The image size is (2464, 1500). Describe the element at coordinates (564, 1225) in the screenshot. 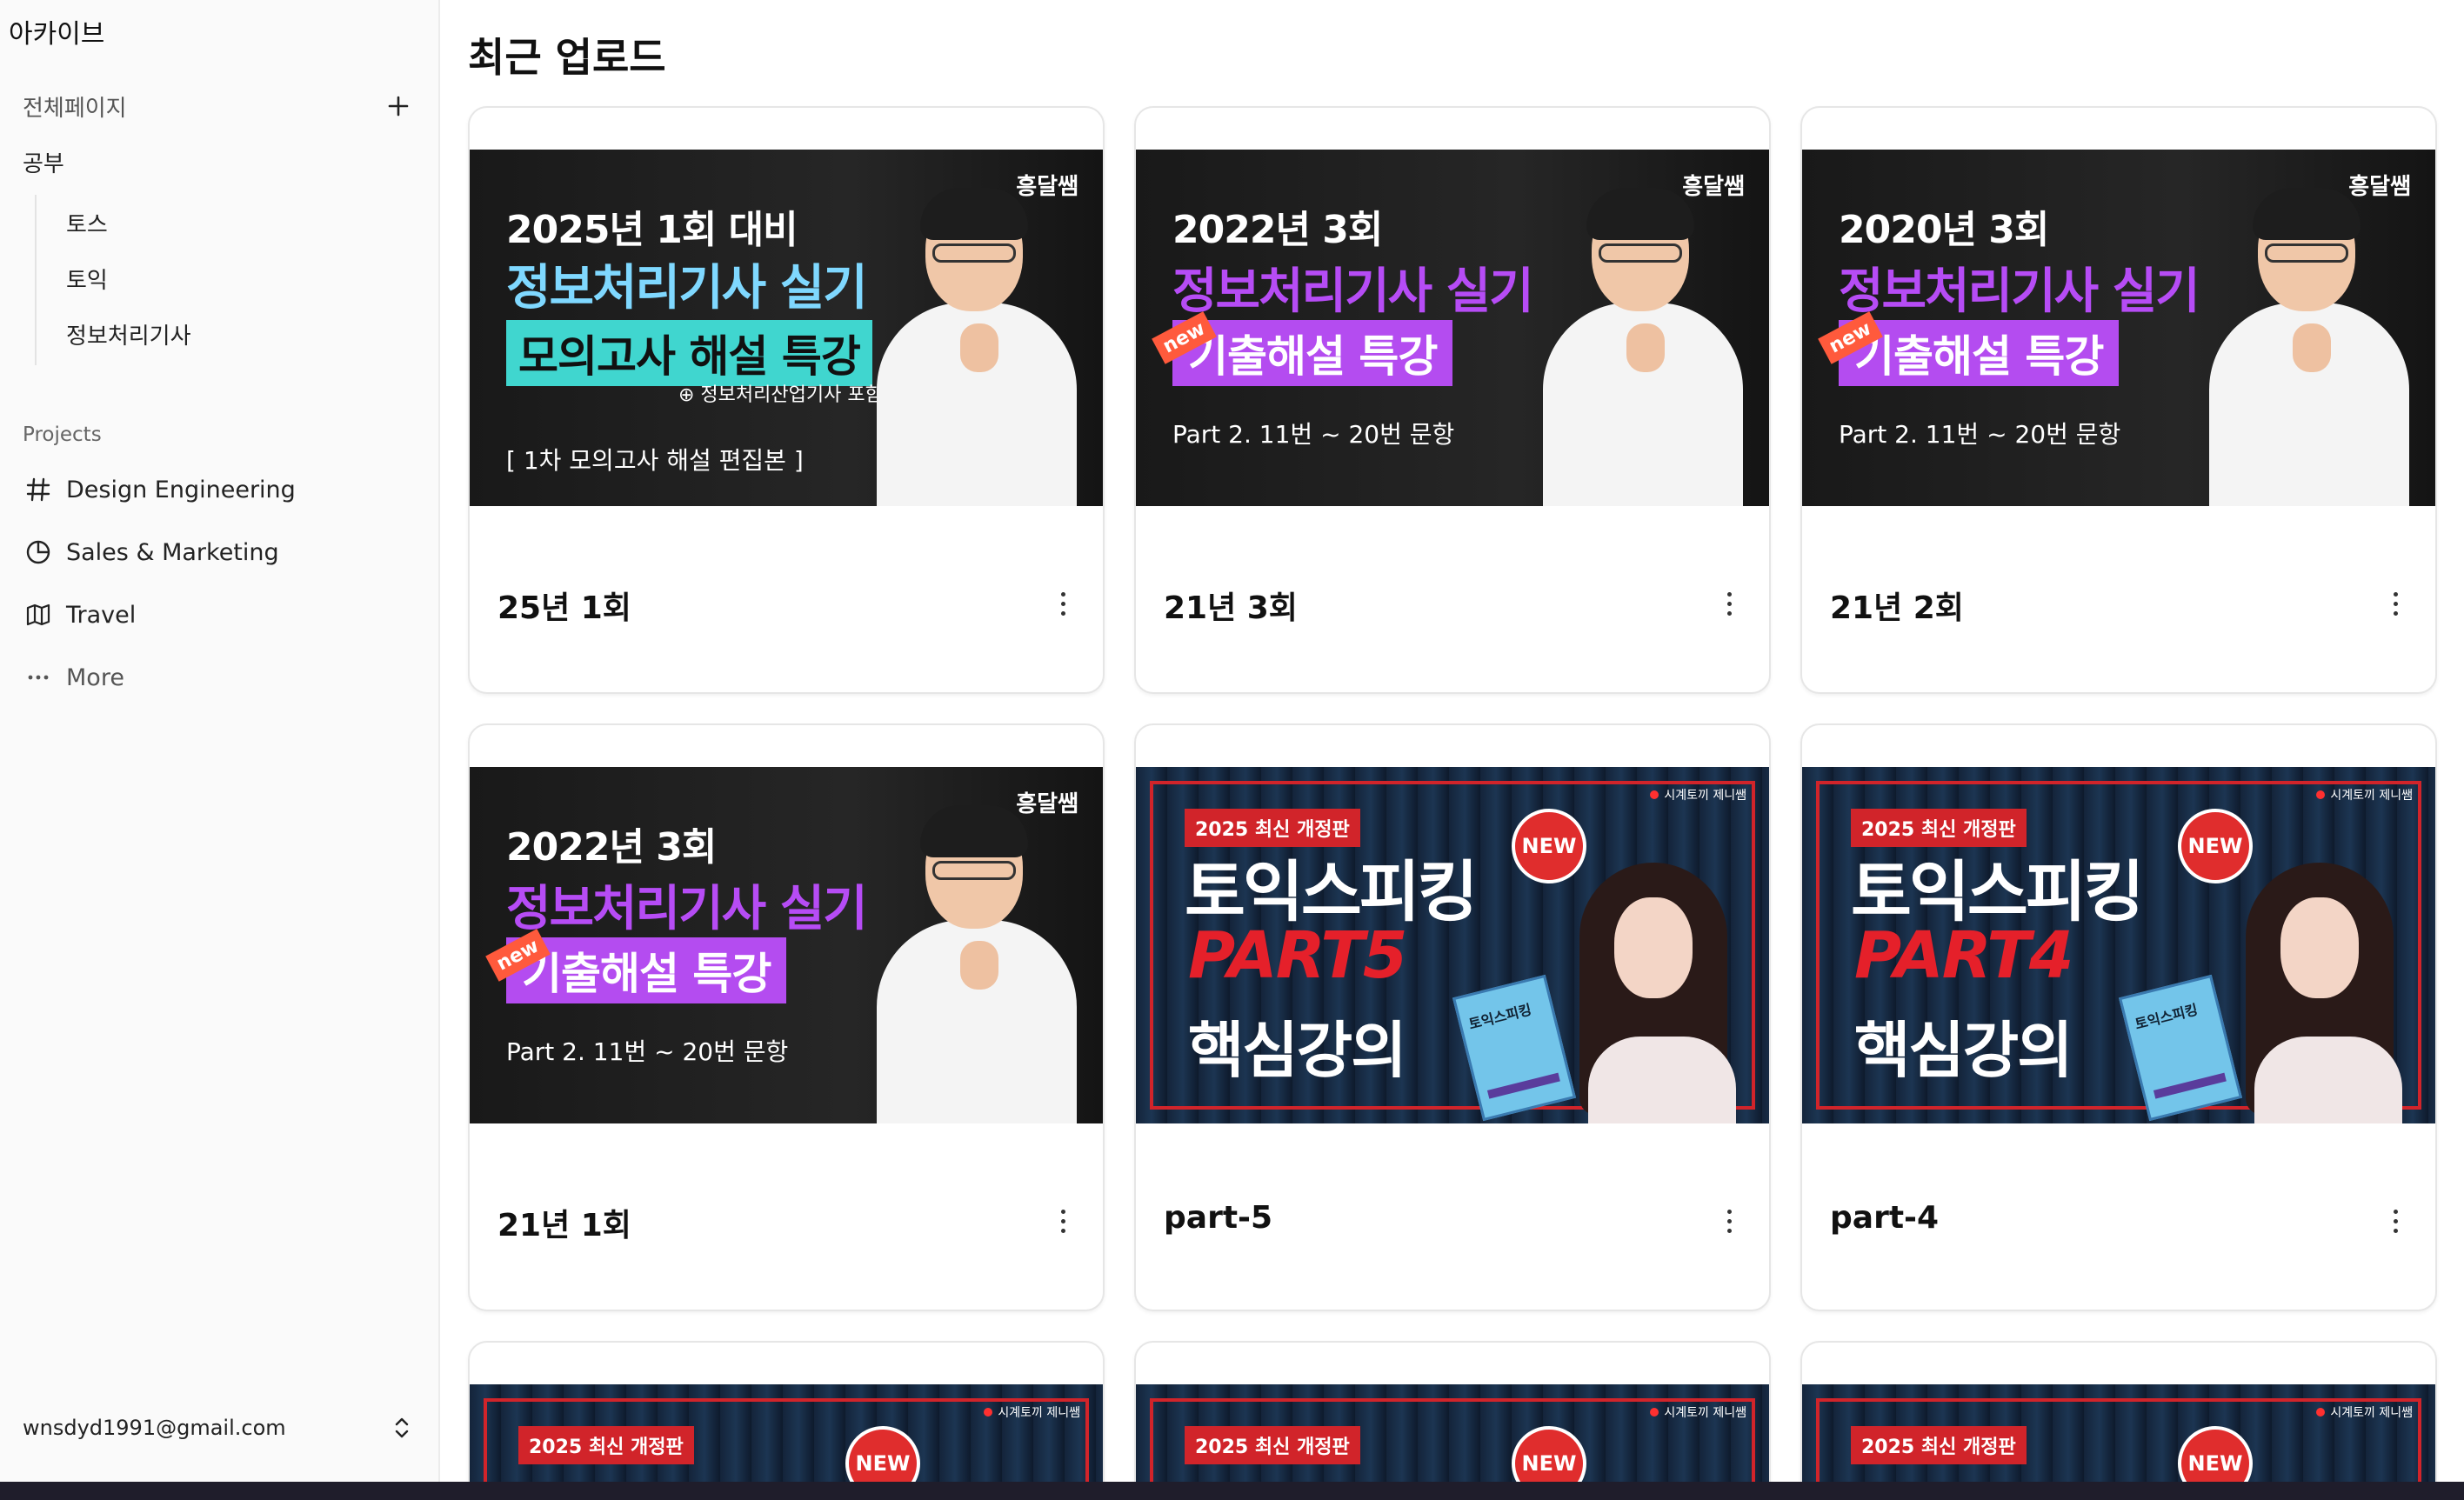

I see `card-title: 21년 1회` at that location.